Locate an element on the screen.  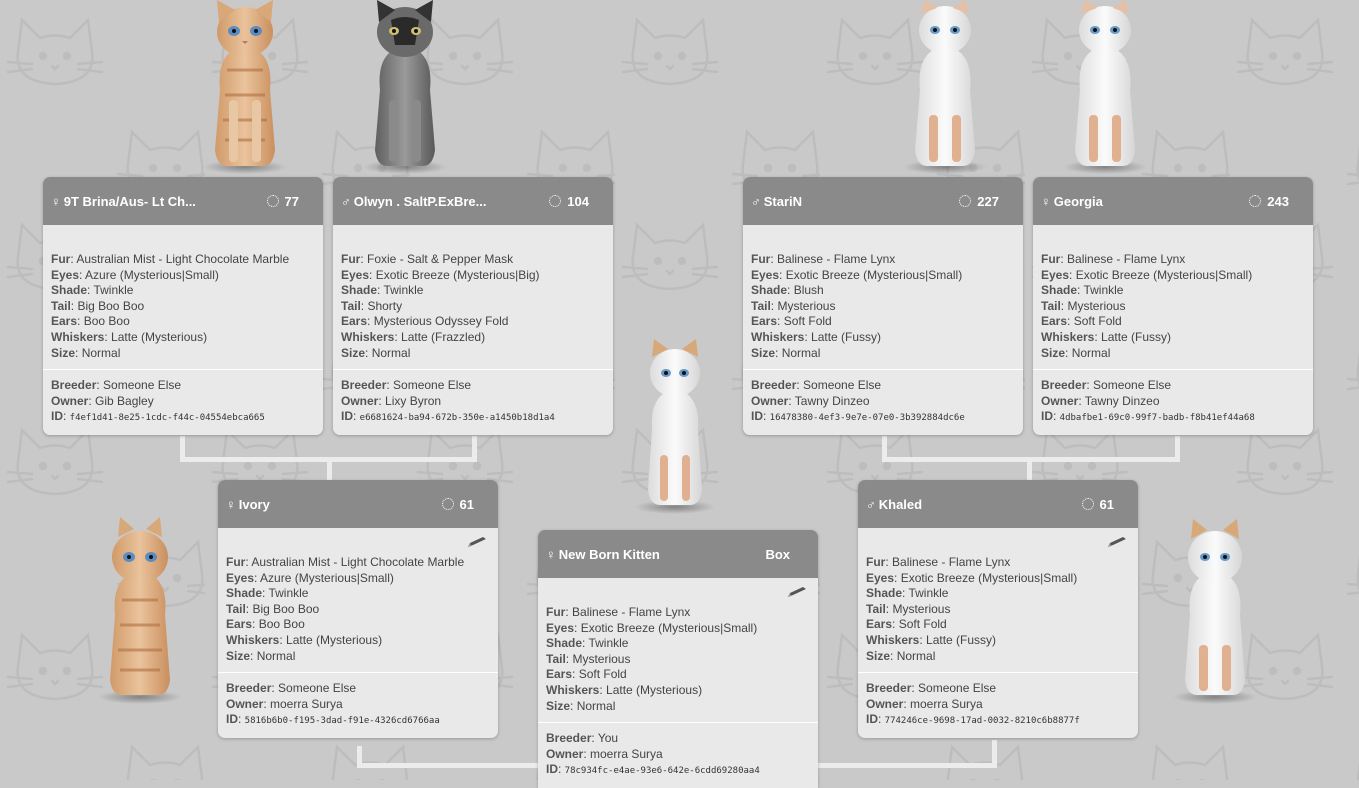
kitten-portrait is located at coordinates (675, 426).